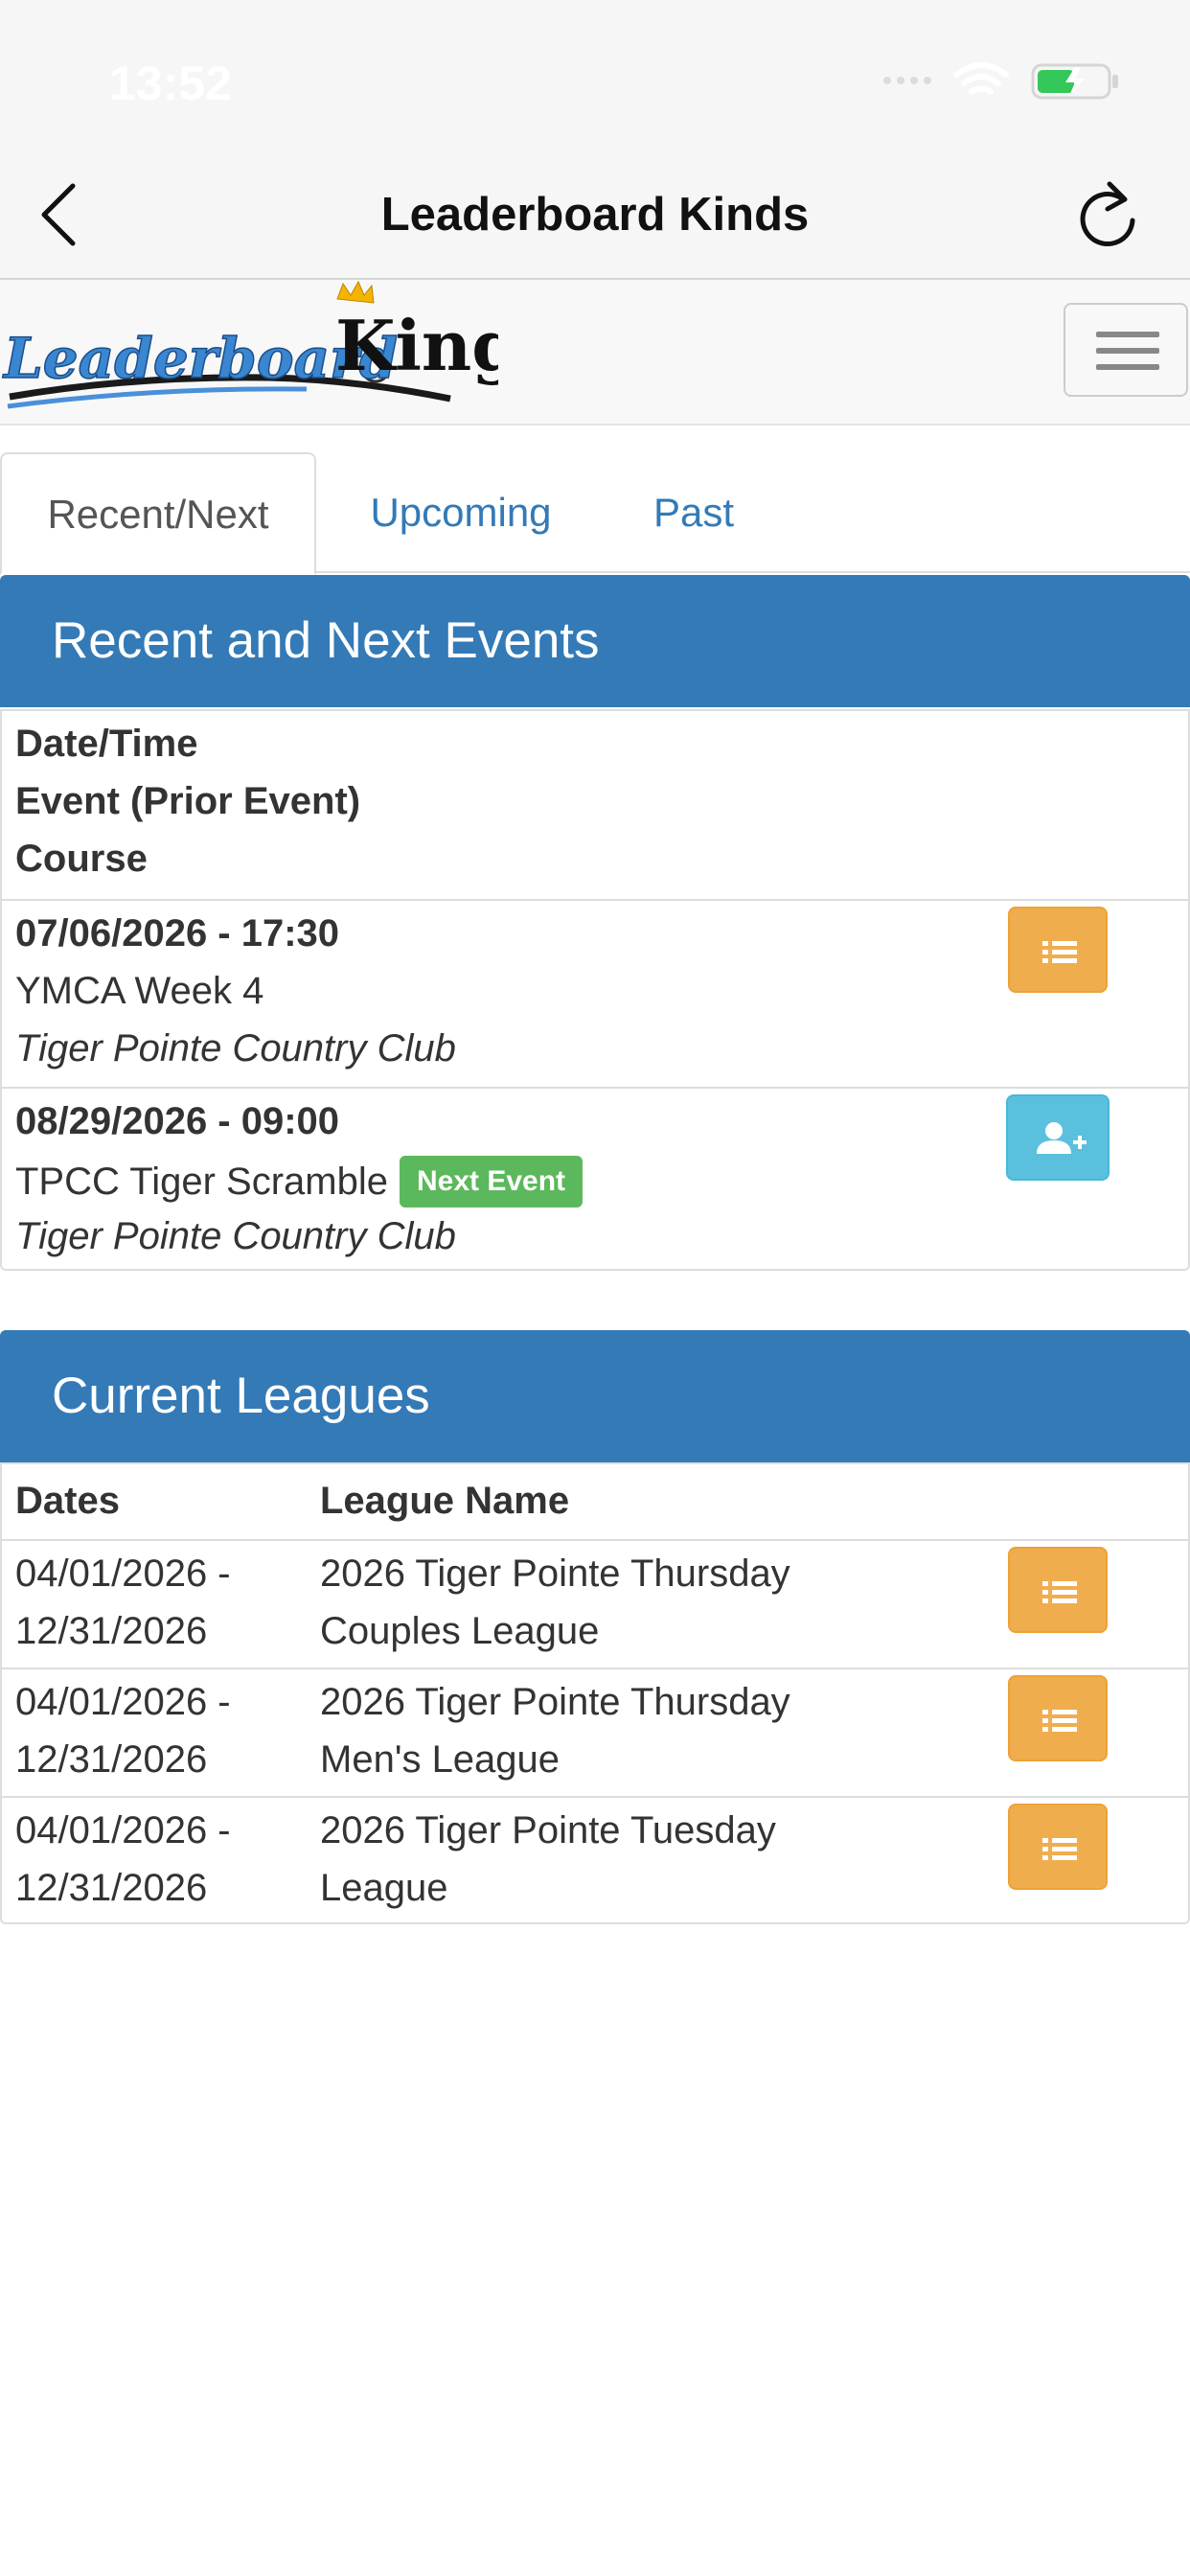  Describe the element at coordinates (384, 1888) in the screenshot. I see `league-name-cont: League` at that location.